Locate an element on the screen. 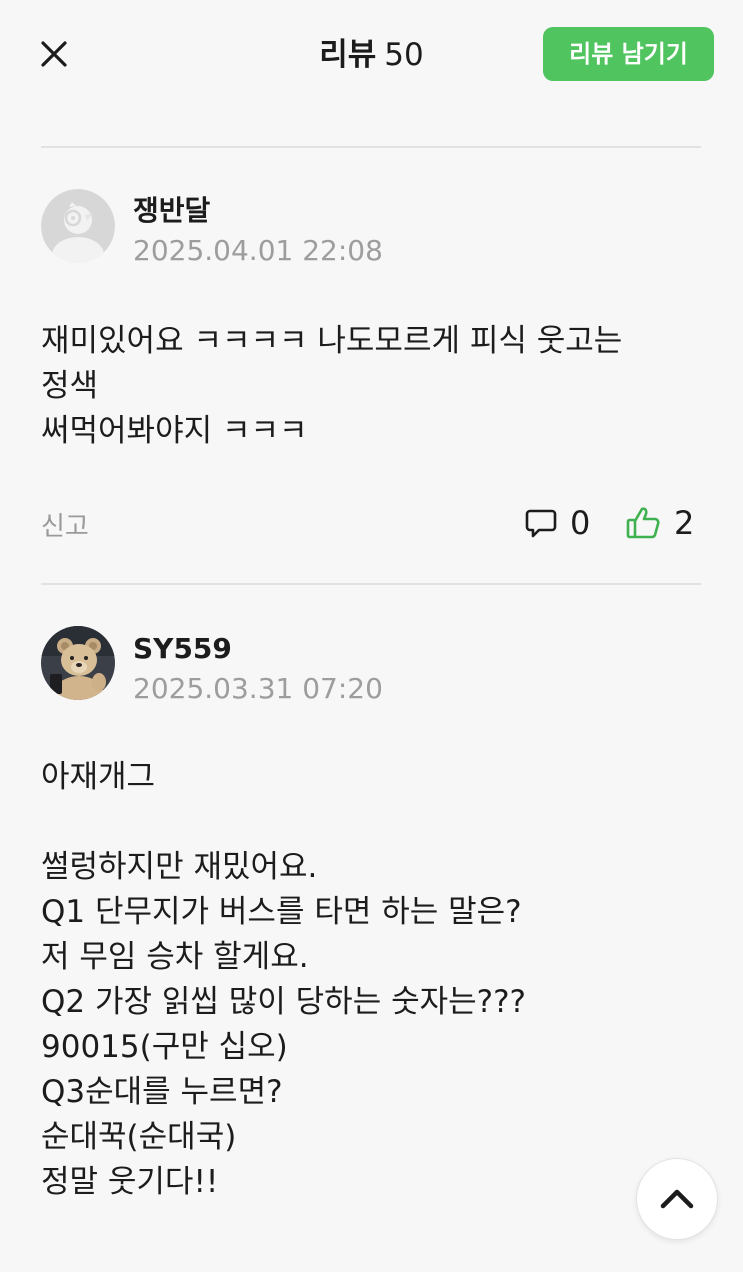 This screenshot has width=743, height=1272. thumbs-up-icon is located at coordinates (643, 523).